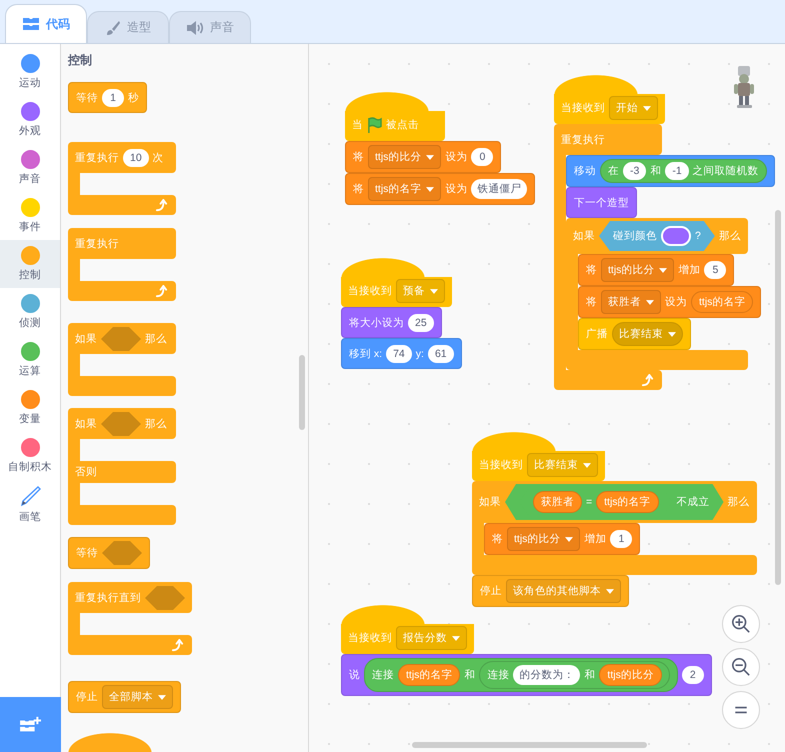 Image resolution: width=785 pixels, height=752 pixels. I want to click on category-item: 声音, so click(30, 168).